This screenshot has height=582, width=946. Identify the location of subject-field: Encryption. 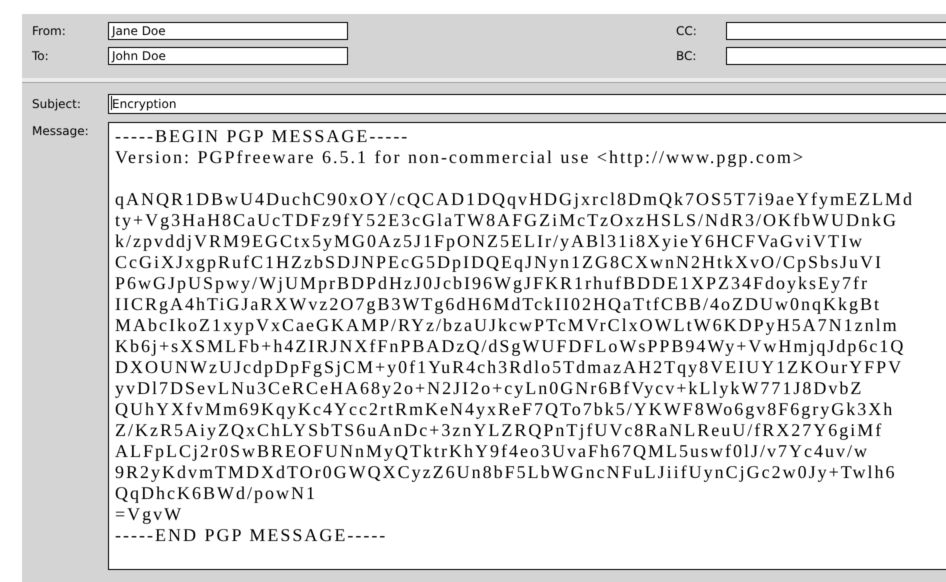
(527, 104).